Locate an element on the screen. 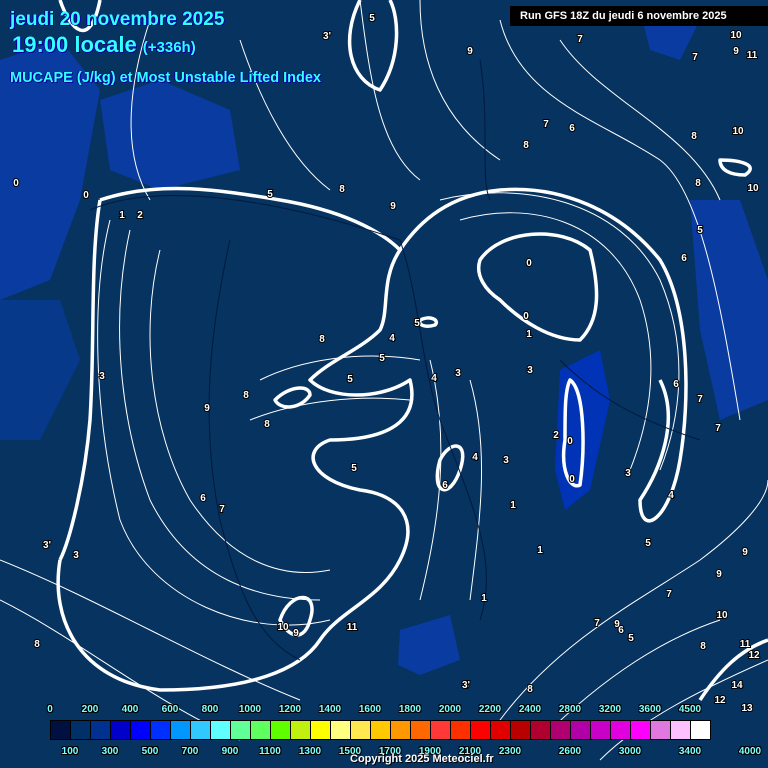 The width and height of the screenshot is (768, 768). legend-label: 2400 is located at coordinates (530, 709).